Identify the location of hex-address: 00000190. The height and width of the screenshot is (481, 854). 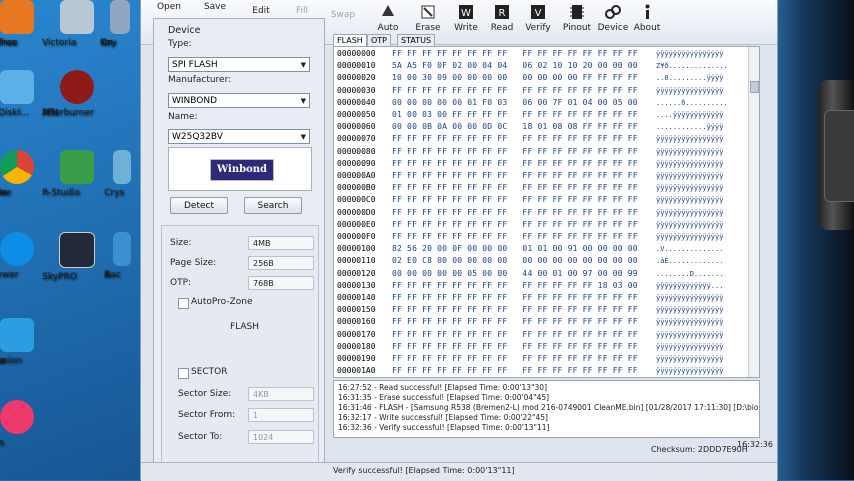
(356, 358).